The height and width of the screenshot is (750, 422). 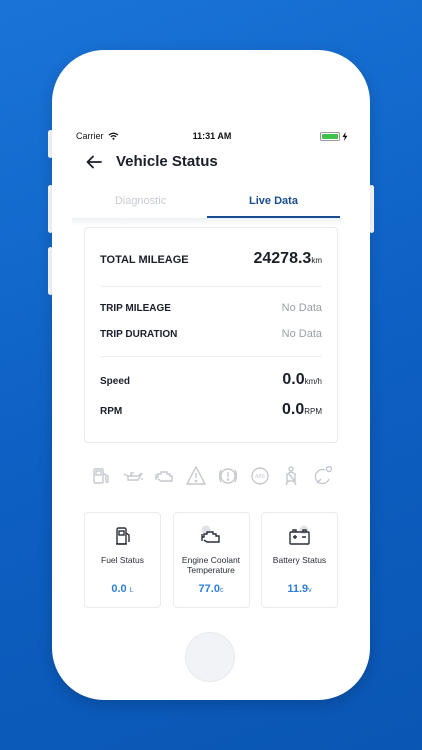 I want to click on fuel-status-value: 0.0, so click(x=119, y=589).